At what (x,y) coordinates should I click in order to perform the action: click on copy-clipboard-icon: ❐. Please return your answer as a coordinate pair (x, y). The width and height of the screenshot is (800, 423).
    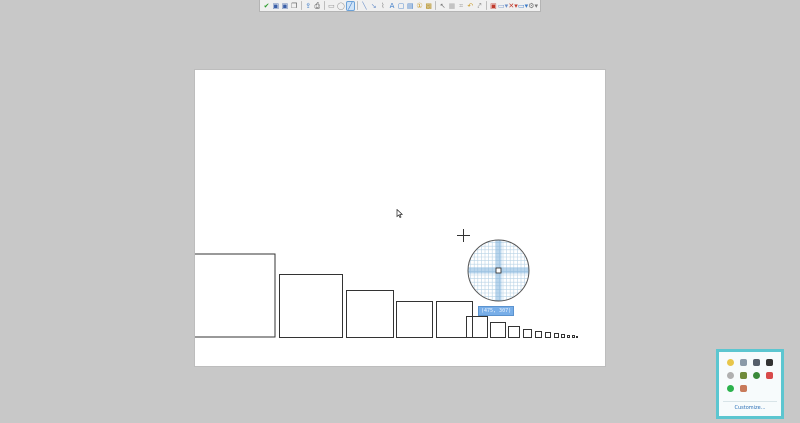
    Looking at the image, I should click on (294, 6).